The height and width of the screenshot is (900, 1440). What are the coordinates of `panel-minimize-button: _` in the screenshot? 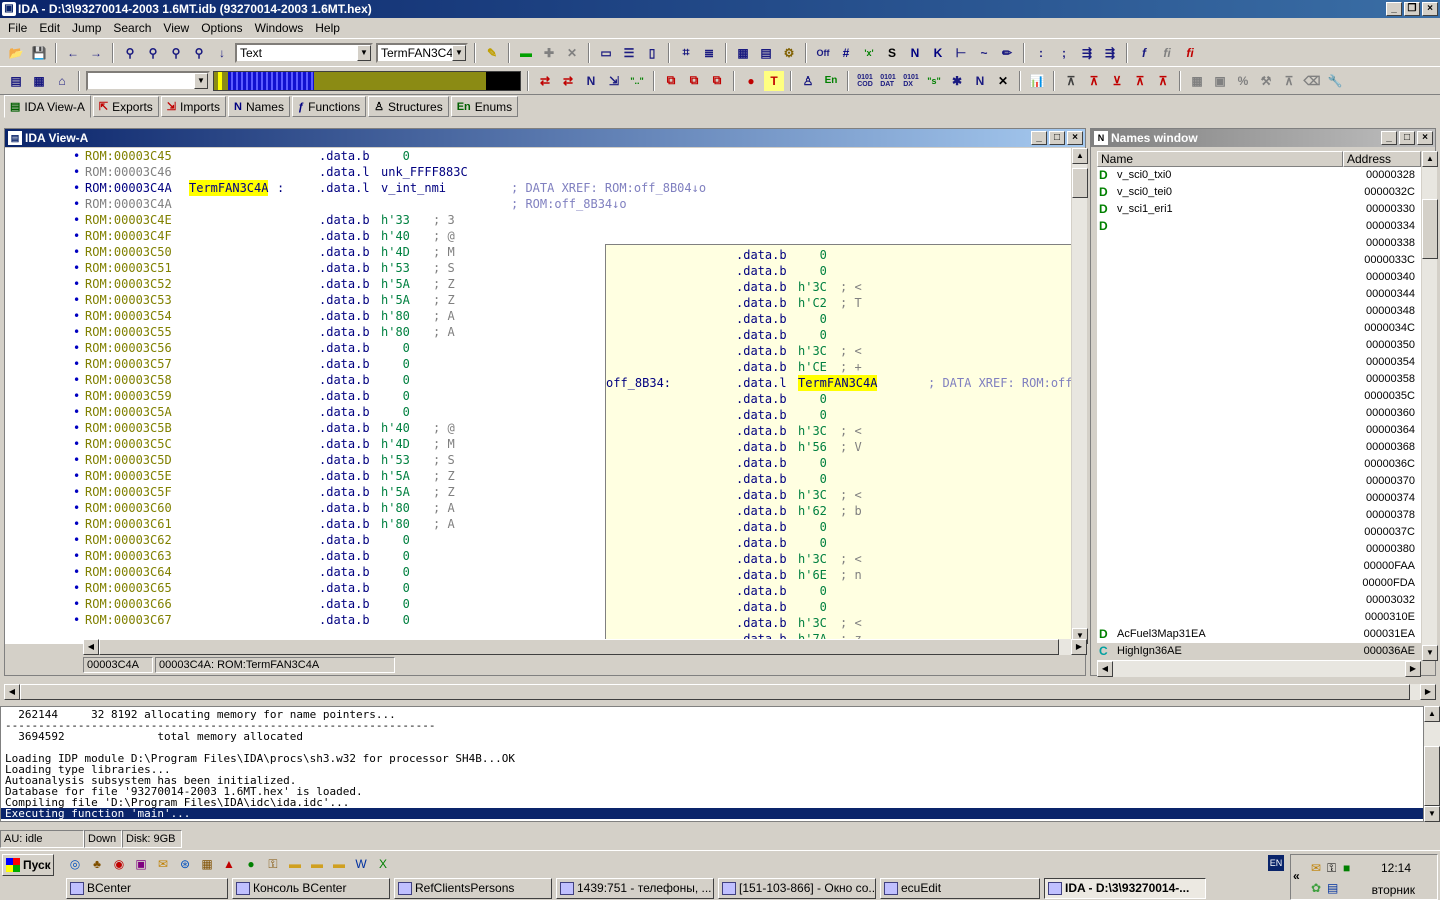 It's located at (1039, 138).